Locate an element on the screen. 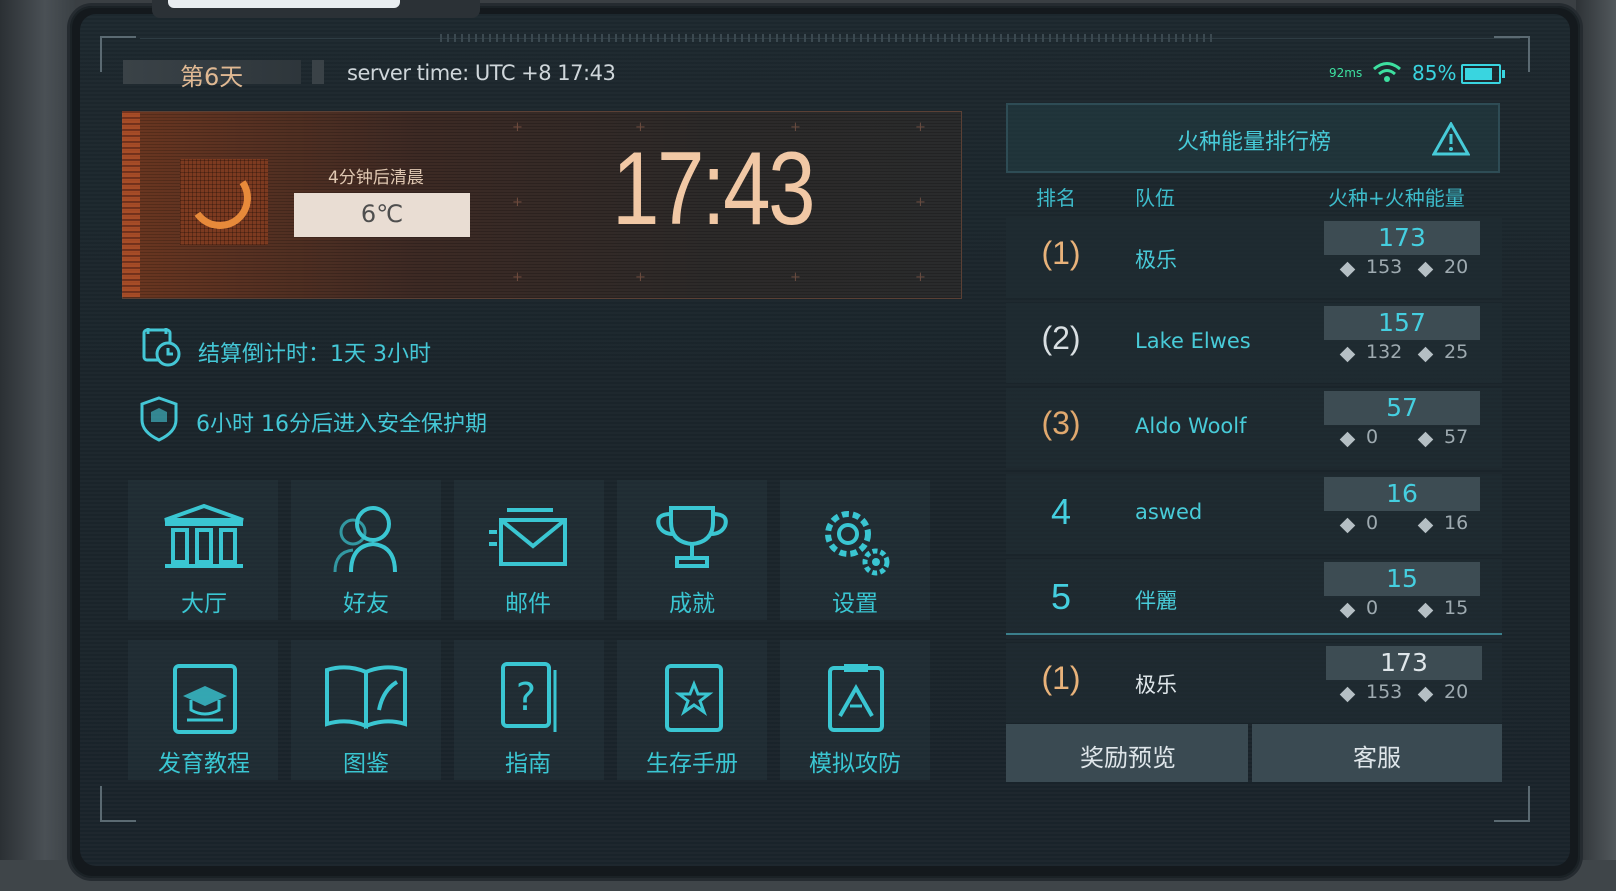 Image resolution: width=1616 pixels, height=891 pixels. battery-percent: 85% is located at coordinates (1434, 73).